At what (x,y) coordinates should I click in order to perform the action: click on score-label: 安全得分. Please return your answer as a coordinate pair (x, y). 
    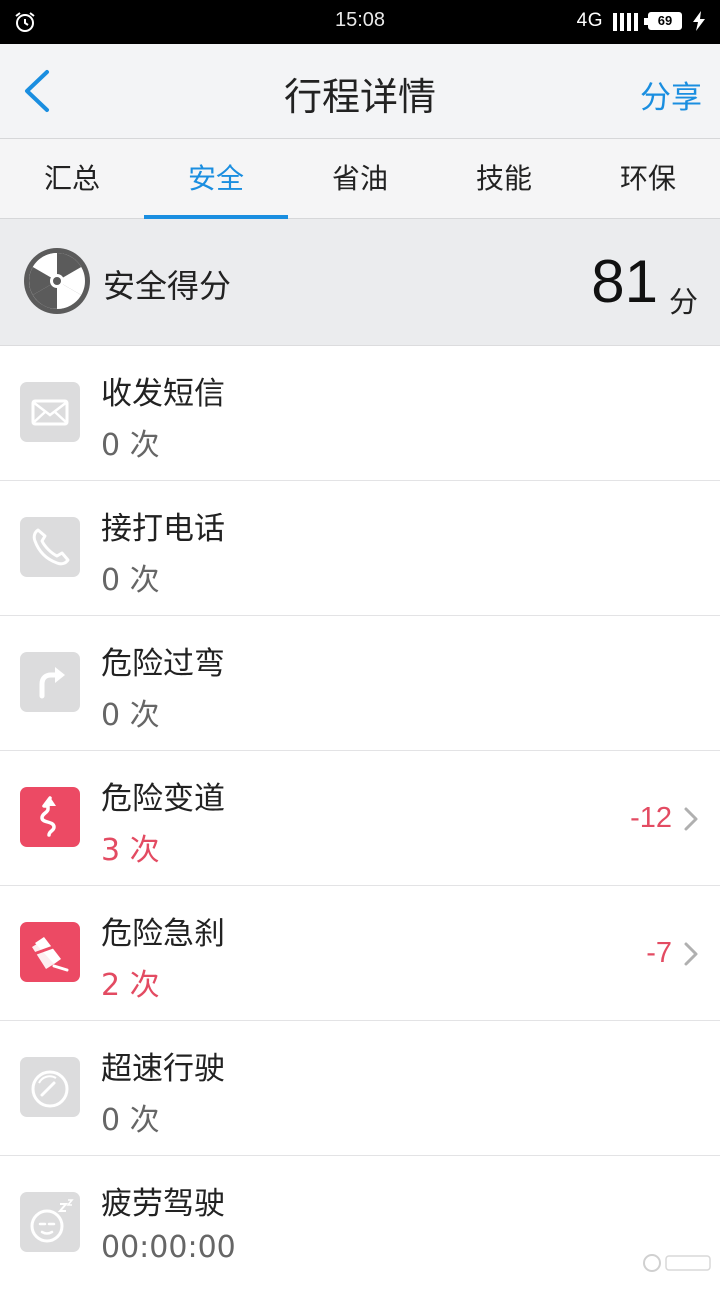
    Looking at the image, I should click on (167, 286).